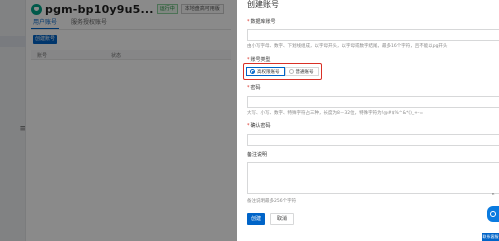 The height and width of the screenshot is (241, 499). What do you see at coordinates (373, 35) in the screenshot?
I see `account-name-input` at bounding box center [373, 35].